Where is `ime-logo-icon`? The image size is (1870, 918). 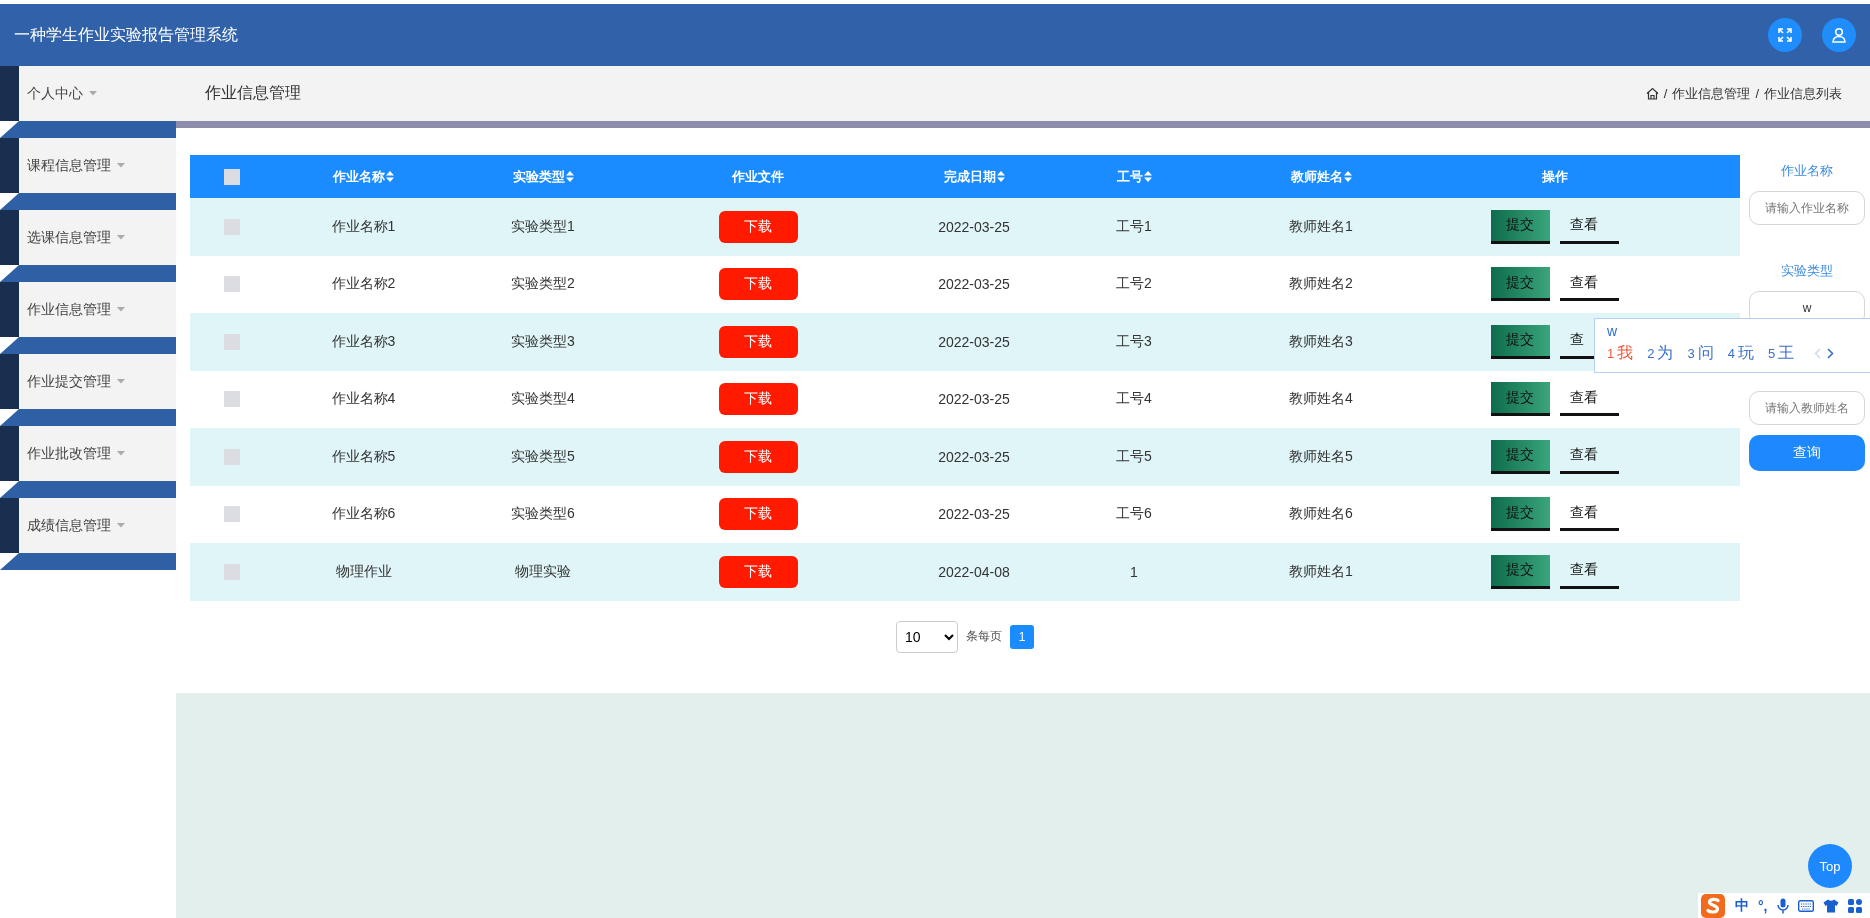 ime-logo-icon is located at coordinates (1713, 905).